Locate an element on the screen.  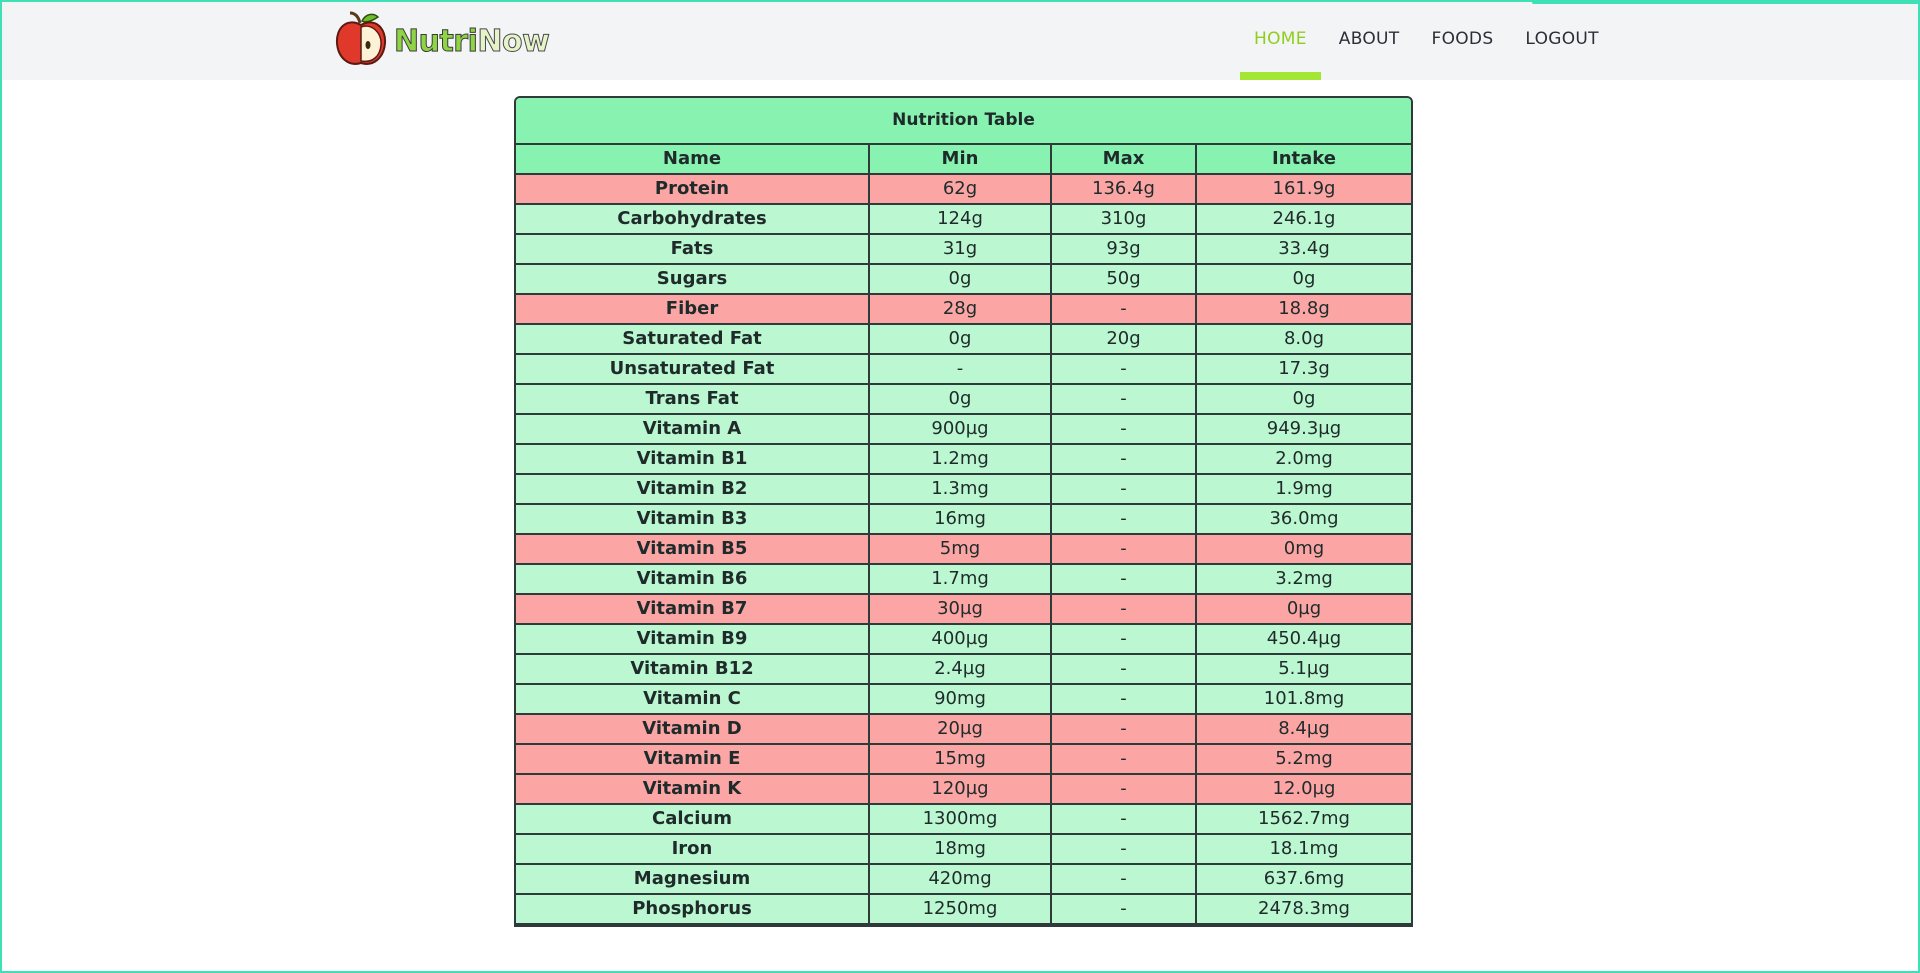
table-row: Carbohydrates 124g 310g 246.1g is located at coordinates (963, 219).